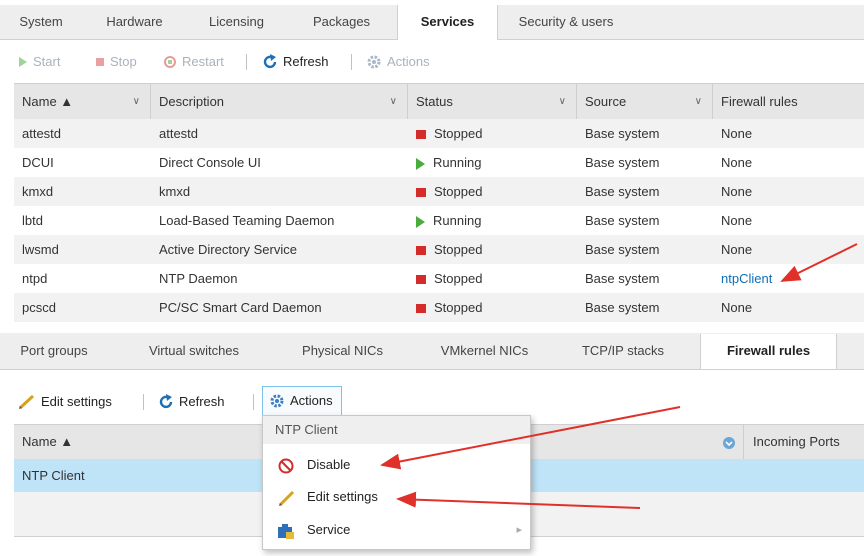 This screenshot has height=556, width=864. I want to click on tab-virtual-switches: Virtual switches, so click(194, 351).